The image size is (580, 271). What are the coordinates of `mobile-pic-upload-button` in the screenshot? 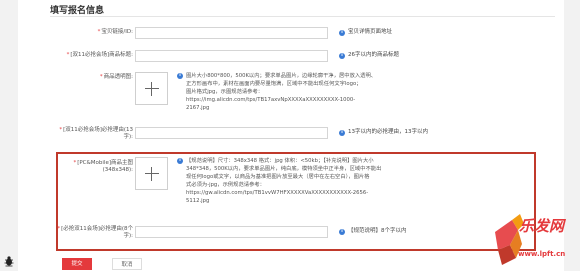 It's located at (151, 173).